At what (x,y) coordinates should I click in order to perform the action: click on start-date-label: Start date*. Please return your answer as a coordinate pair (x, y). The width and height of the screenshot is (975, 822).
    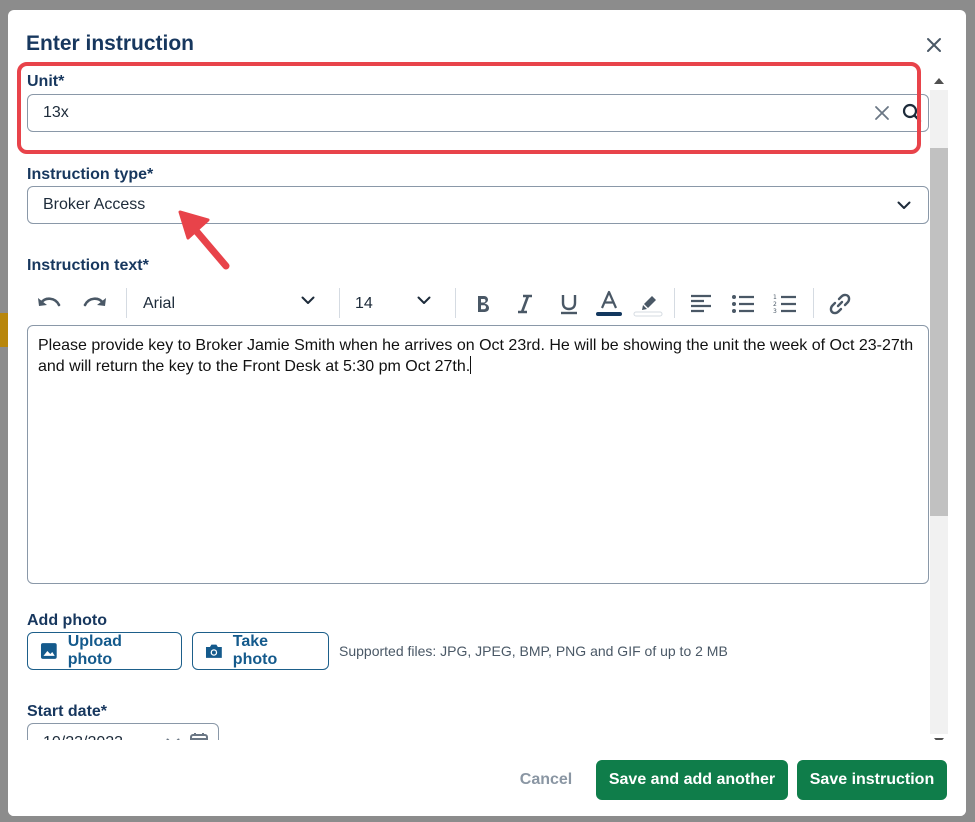
    Looking at the image, I should click on (67, 711).